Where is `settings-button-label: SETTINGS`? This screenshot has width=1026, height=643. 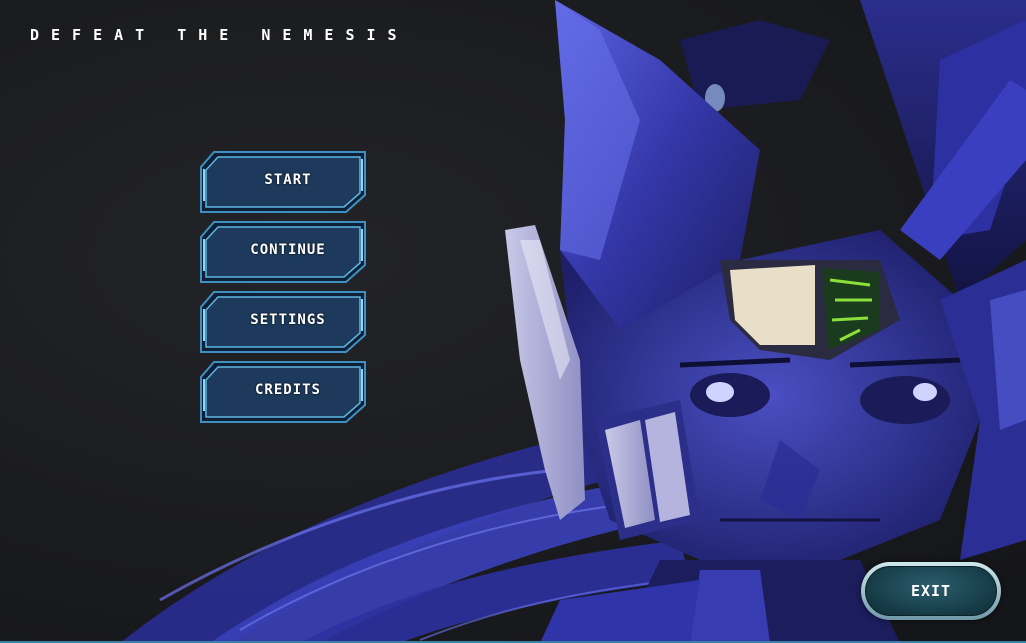
settings-button-label: SETTINGS is located at coordinates (288, 320).